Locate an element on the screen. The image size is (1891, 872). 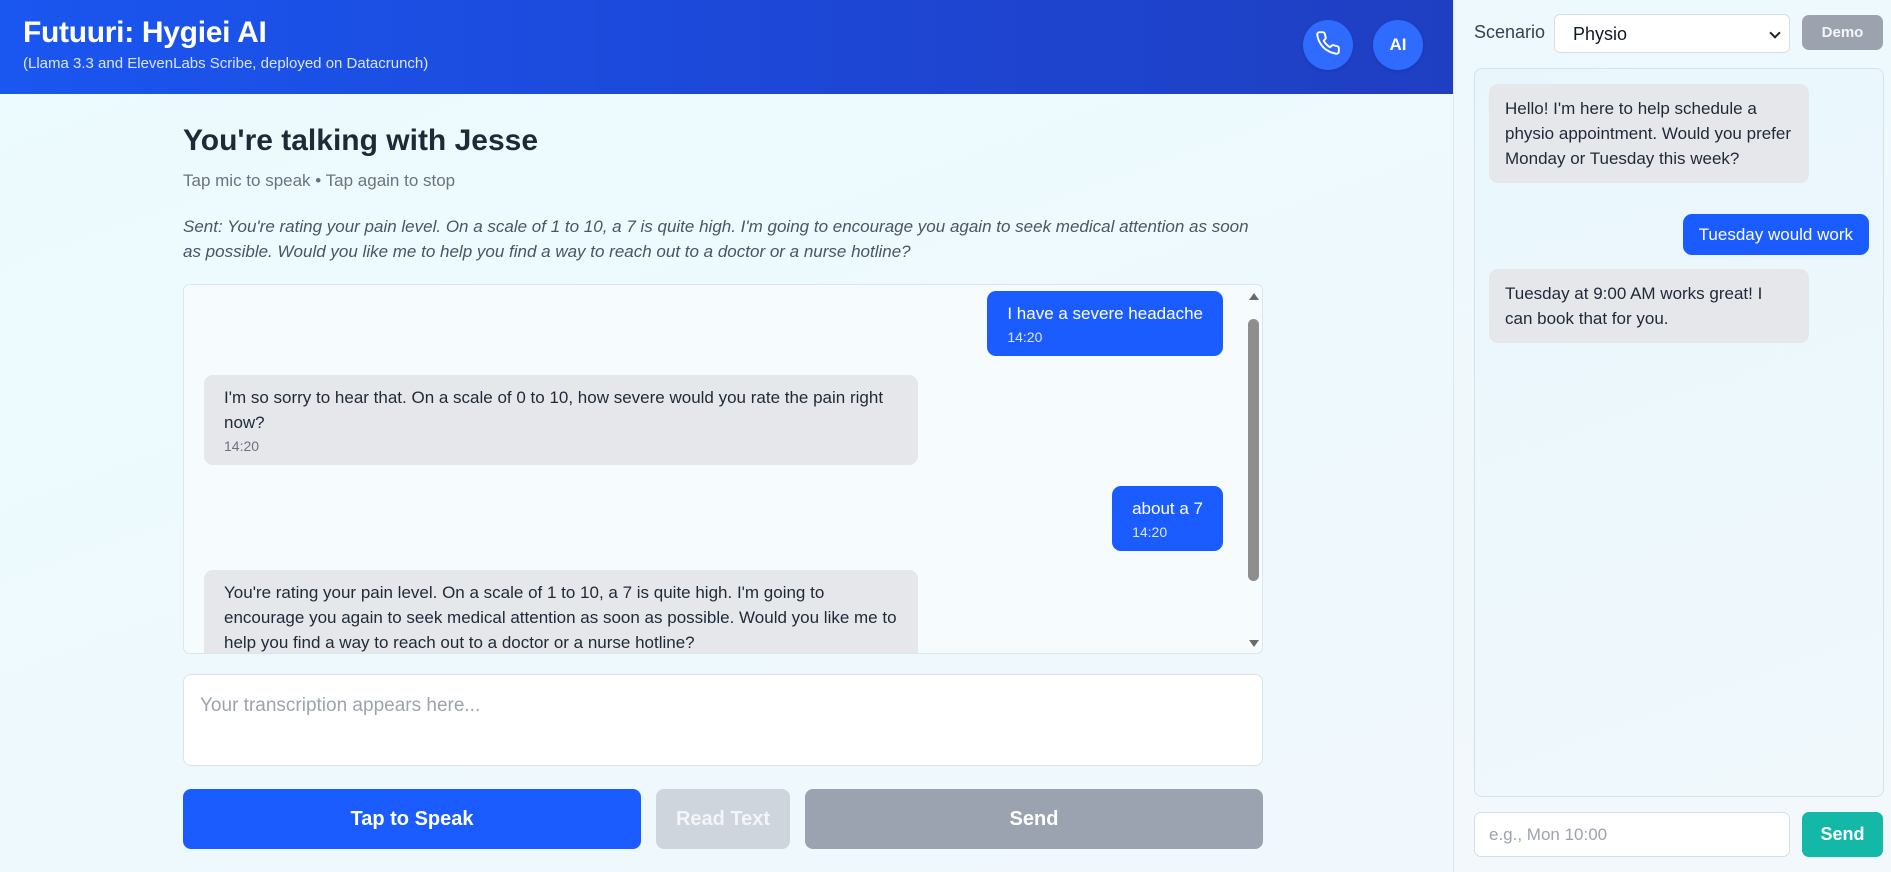
send-button: Send is located at coordinates (1034, 819).